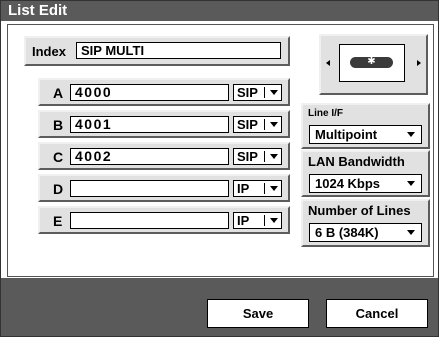  What do you see at coordinates (149, 92) in the screenshot?
I see `entry-number-input: 4000` at bounding box center [149, 92].